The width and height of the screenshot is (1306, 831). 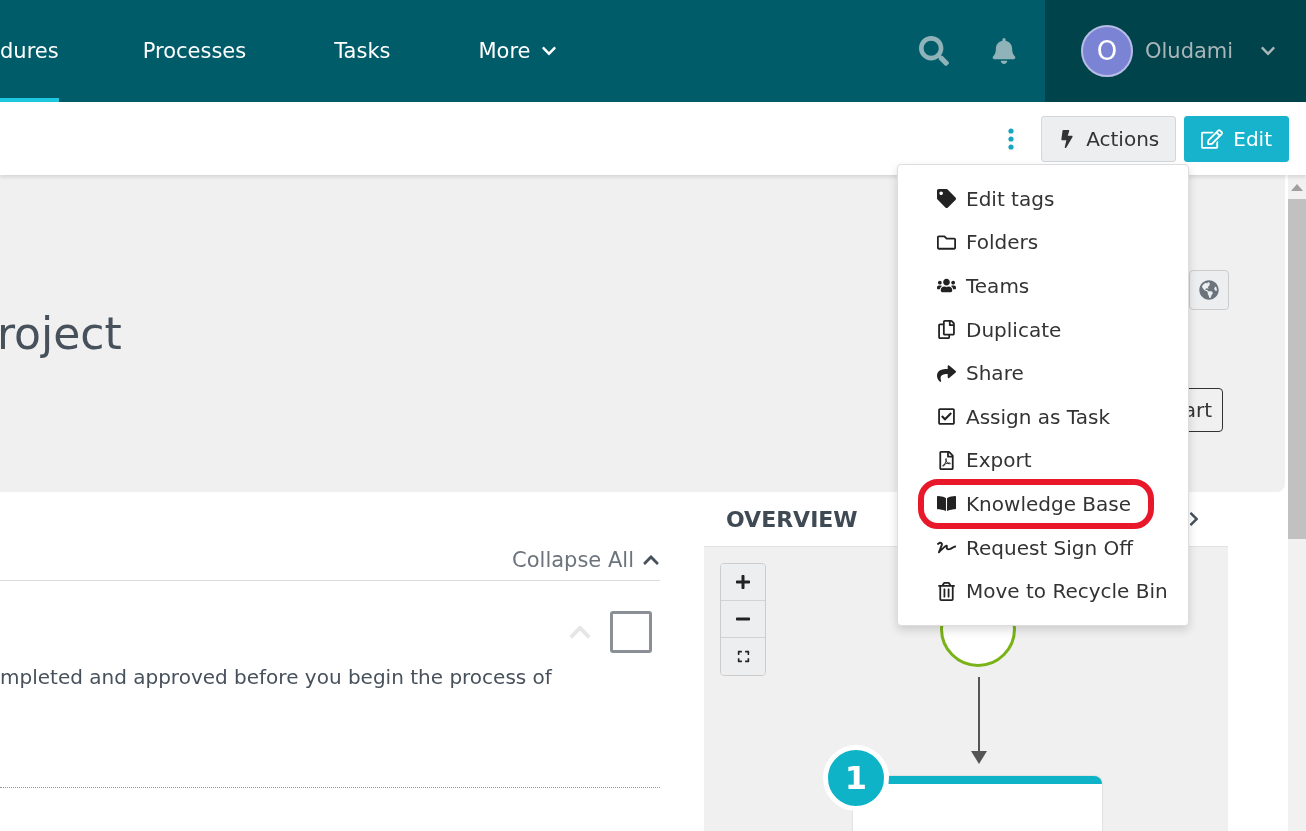 What do you see at coordinates (1109, 138) in the screenshot?
I see `actions-button: Actions` at bounding box center [1109, 138].